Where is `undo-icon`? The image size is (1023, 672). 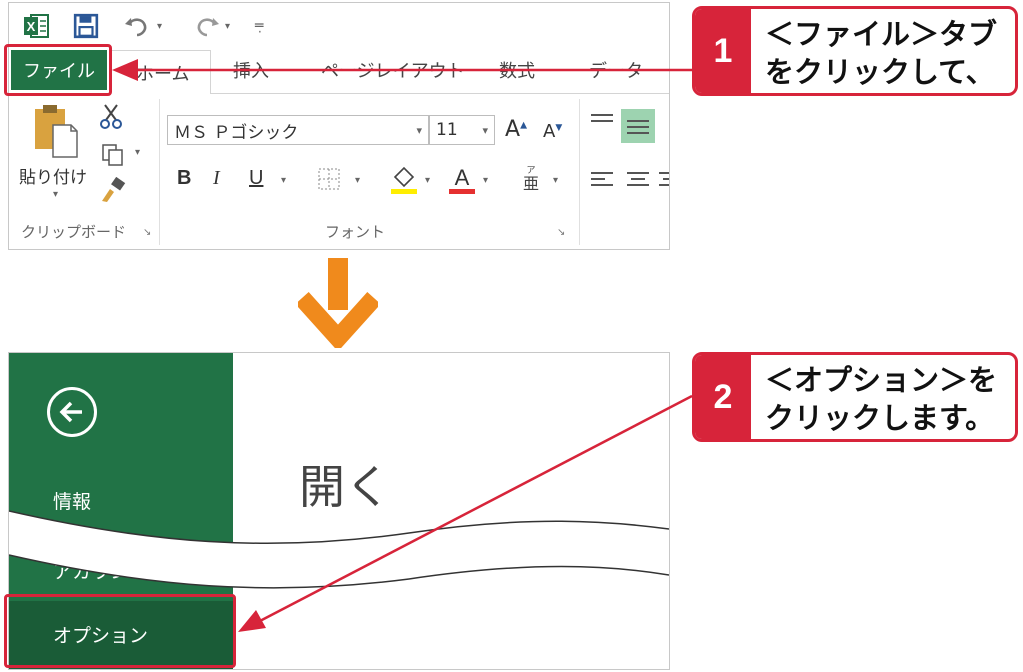
undo-icon is located at coordinates (137, 26).